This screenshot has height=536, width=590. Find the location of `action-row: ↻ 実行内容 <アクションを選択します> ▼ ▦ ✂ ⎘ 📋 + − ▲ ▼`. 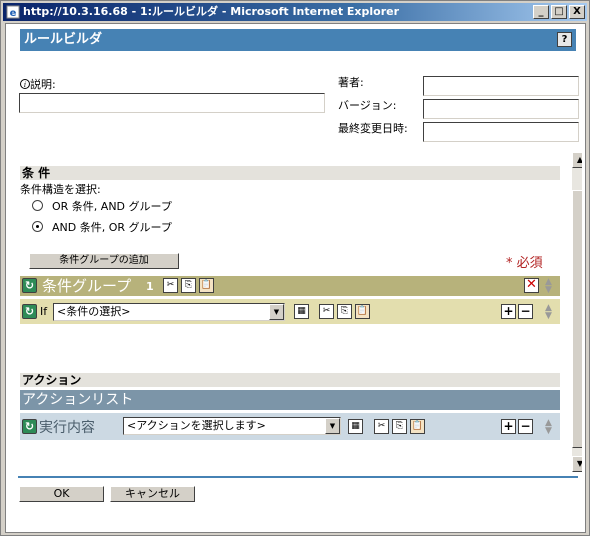

action-row: ↻ 実行内容 <アクションを選択します> ▼ ▦ ✂ ⎘ 📋 + − ▲ ▼ is located at coordinates (290, 426).